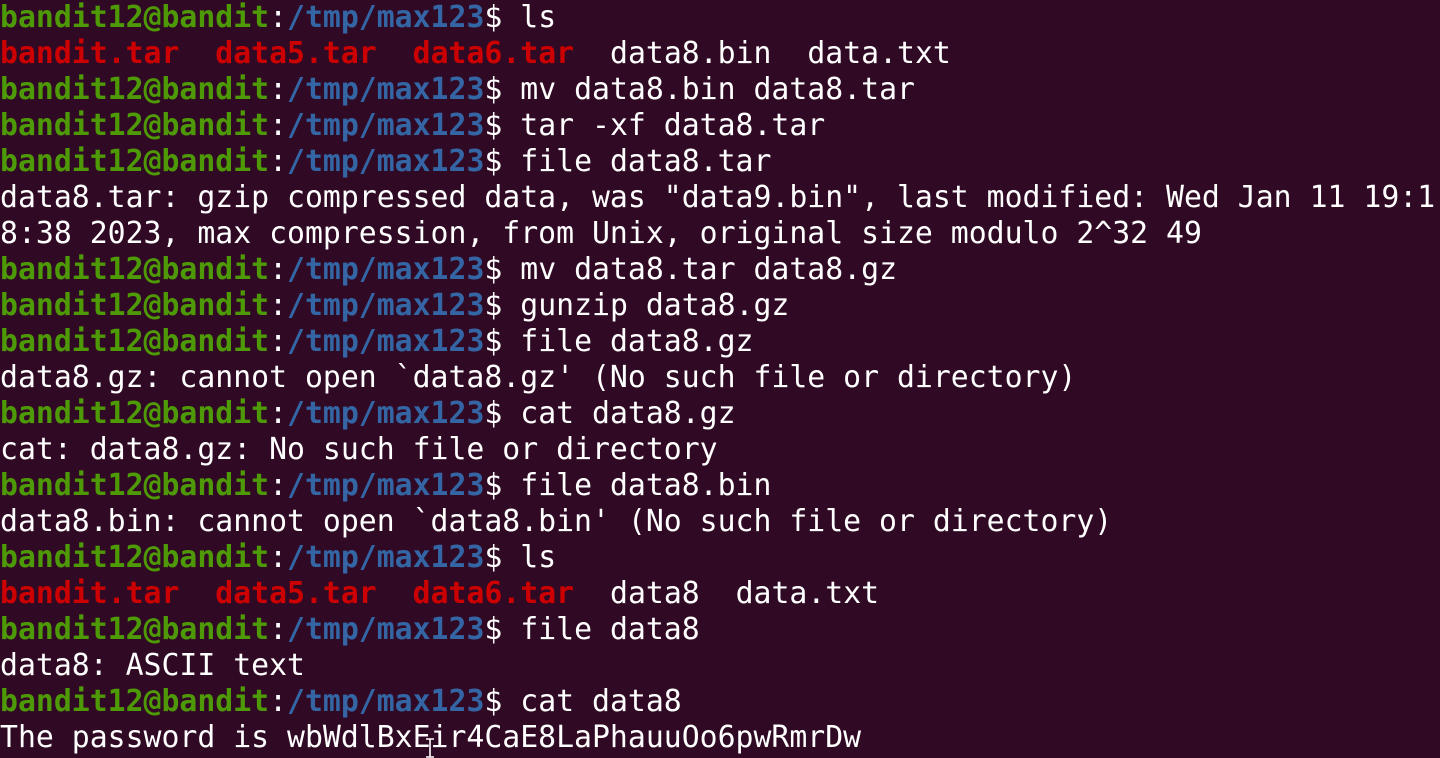 The height and width of the screenshot is (758, 1440). What do you see at coordinates (646, 305) in the screenshot?
I see `command-text: gunzip data8.gz` at bounding box center [646, 305].